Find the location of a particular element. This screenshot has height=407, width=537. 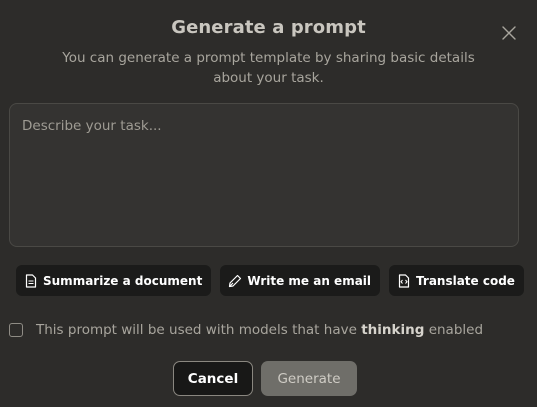

summarize-document-chip: Summarize a document is located at coordinates (114, 280).